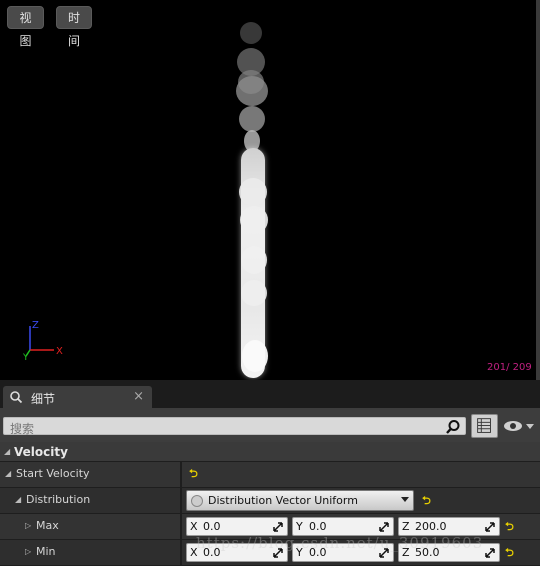 The height and width of the screenshot is (566, 540). Describe the element at coordinates (25, 357) in the screenshot. I see `y-axis-label: Y` at that location.